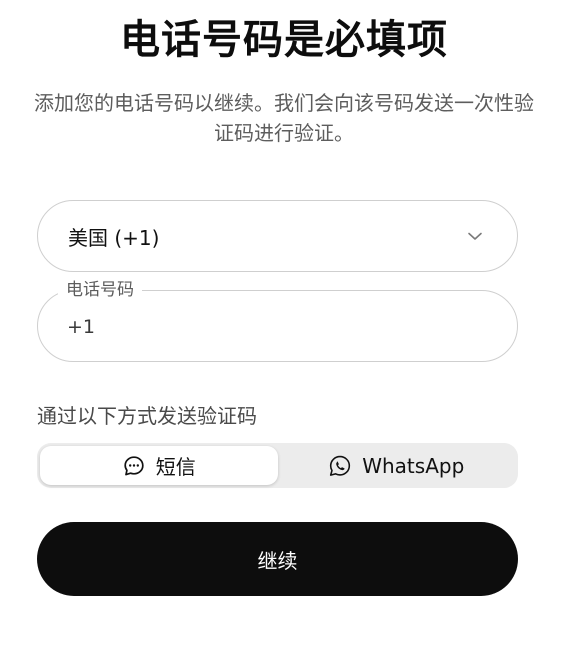  I want to click on sms-option-button: 短信, so click(159, 465).